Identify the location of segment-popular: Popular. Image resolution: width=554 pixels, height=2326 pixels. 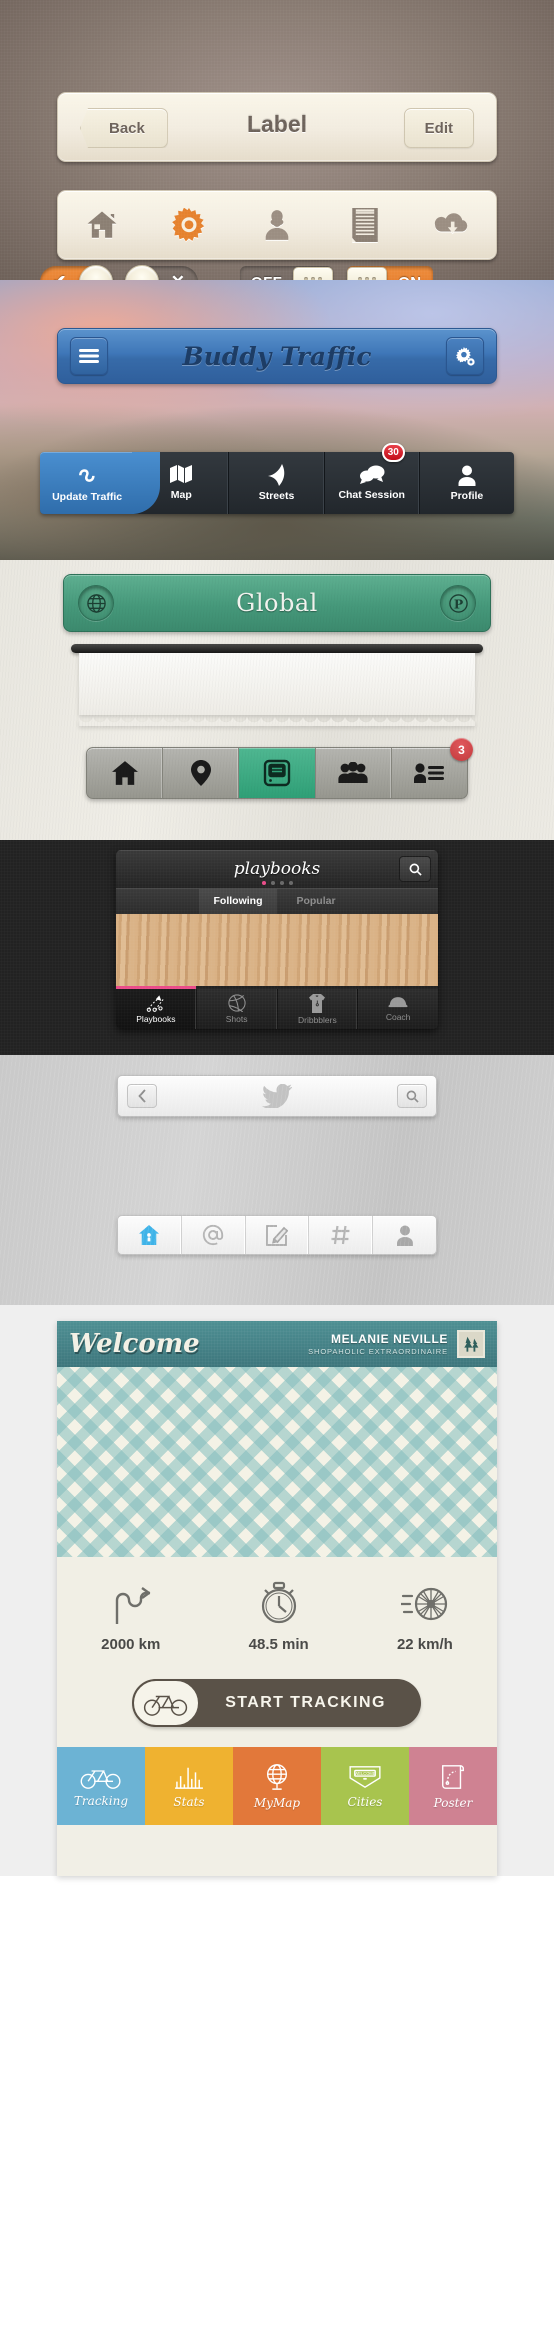
(316, 901).